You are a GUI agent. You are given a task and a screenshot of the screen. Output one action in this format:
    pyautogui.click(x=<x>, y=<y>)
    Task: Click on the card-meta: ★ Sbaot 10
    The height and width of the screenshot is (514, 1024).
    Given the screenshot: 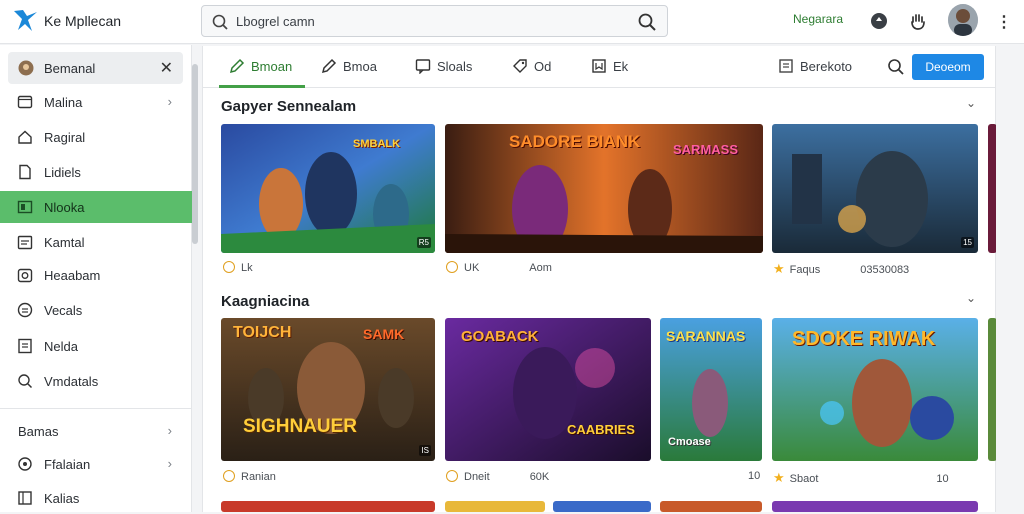 What is the action you would take?
    pyautogui.click(x=861, y=478)
    